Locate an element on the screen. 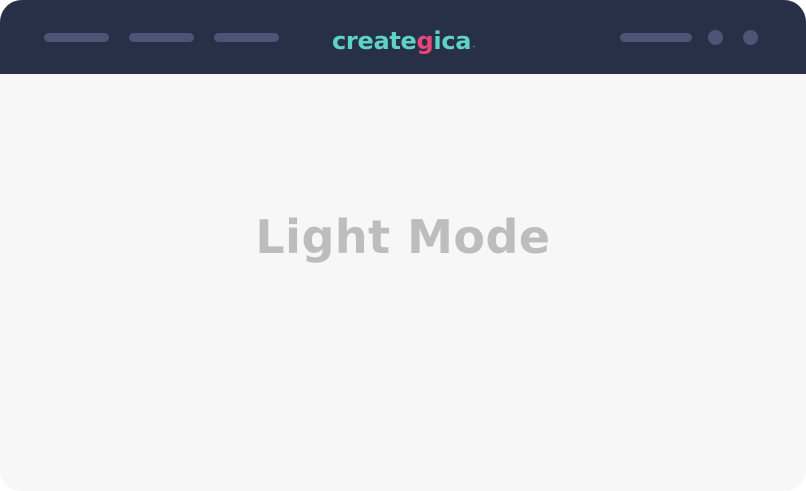 The height and width of the screenshot is (491, 806). logo-text-part1: create is located at coordinates (374, 41).